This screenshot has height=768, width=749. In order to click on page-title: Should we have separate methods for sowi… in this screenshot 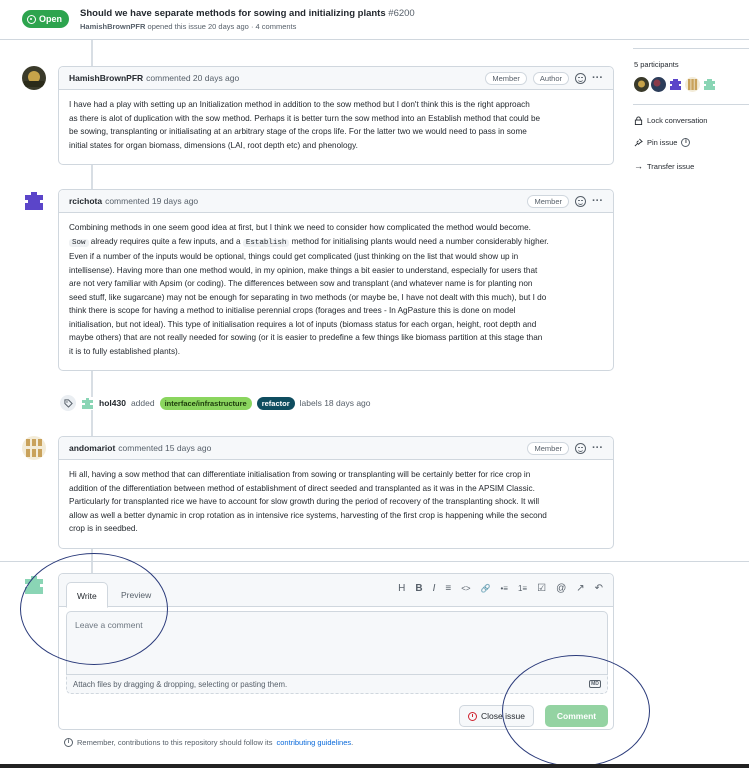, I will do `click(247, 13)`.